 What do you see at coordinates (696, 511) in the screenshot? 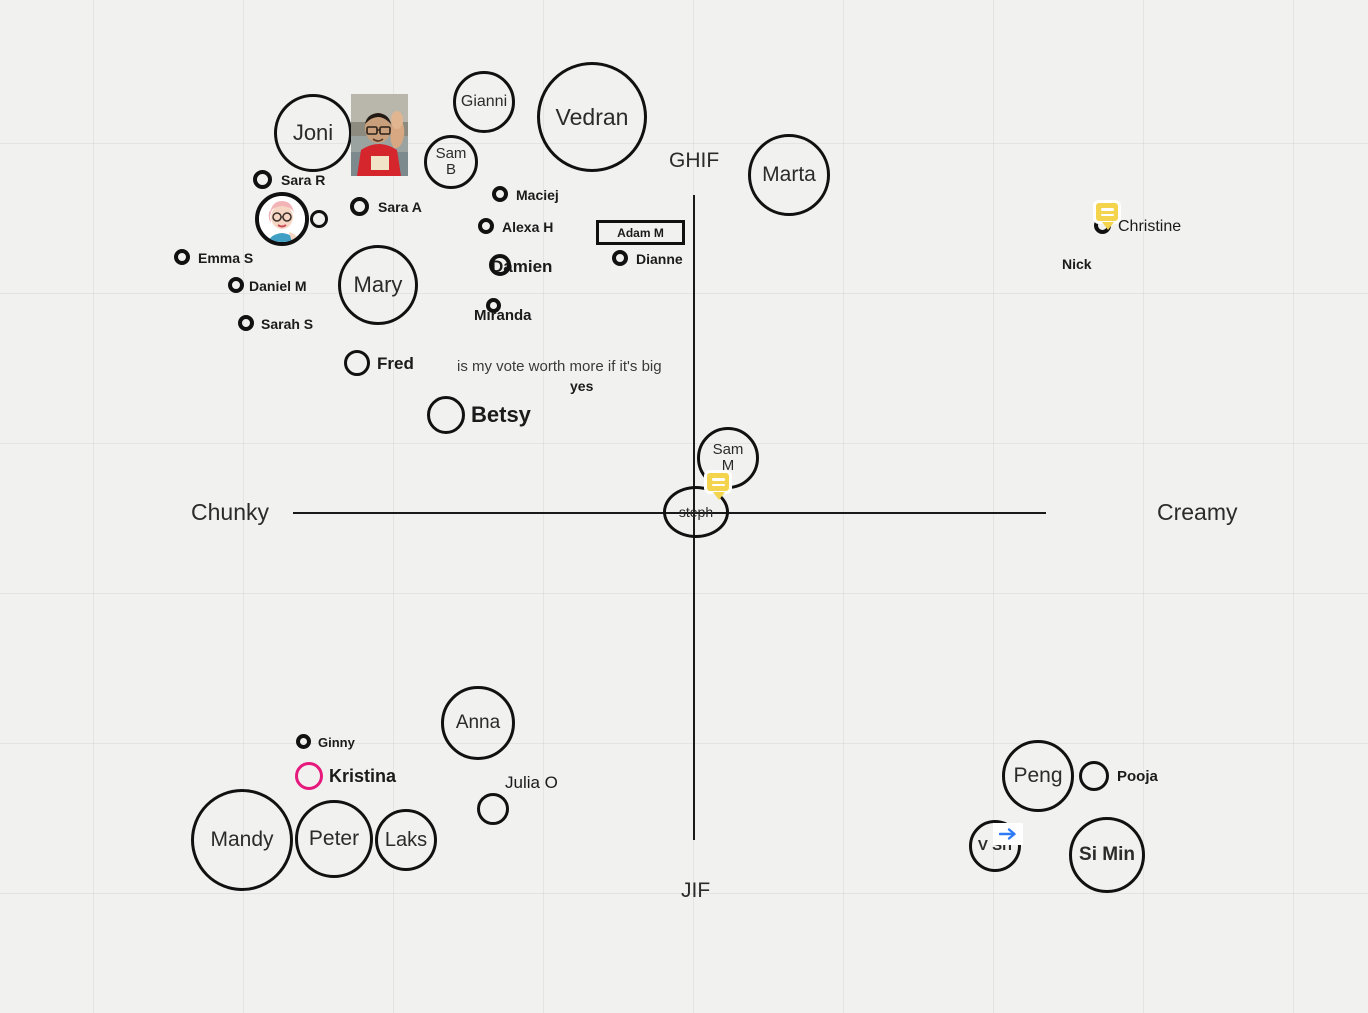
I see `participant-label: steph` at bounding box center [696, 511].